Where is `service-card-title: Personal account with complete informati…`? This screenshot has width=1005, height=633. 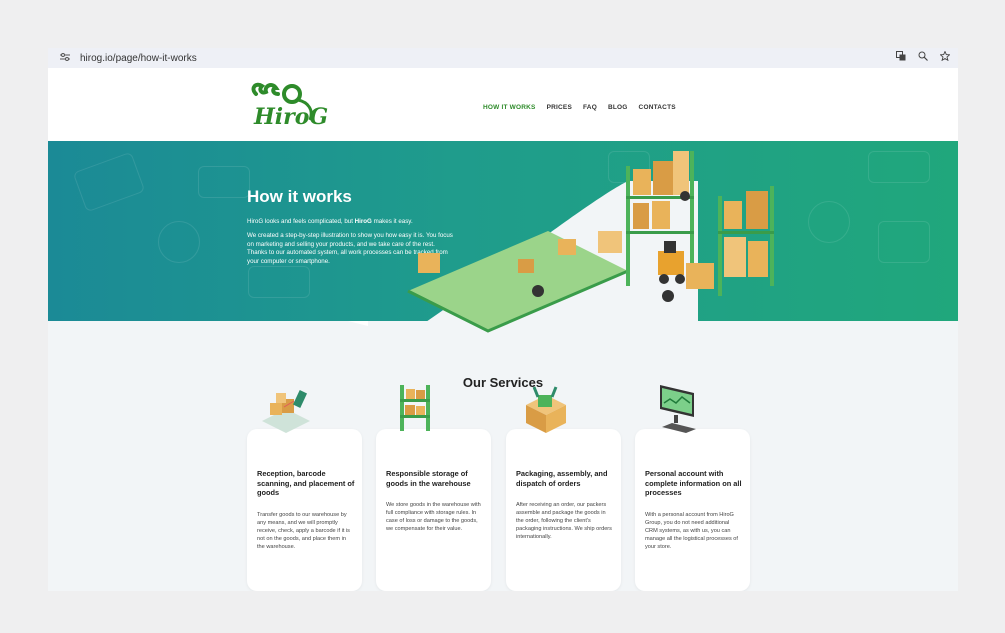
service-card-title: Personal account with complete informati… is located at coordinates (693, 483).